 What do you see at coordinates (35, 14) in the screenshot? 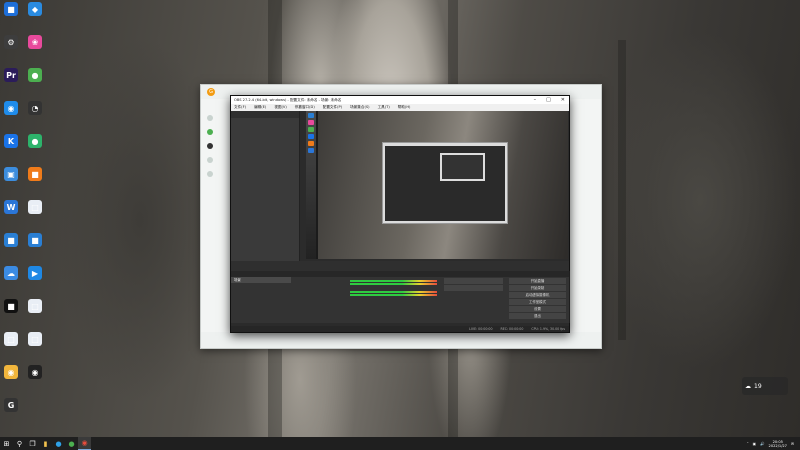
I see `desktop-icon-b: ◆` at bounding box center [35, 14].